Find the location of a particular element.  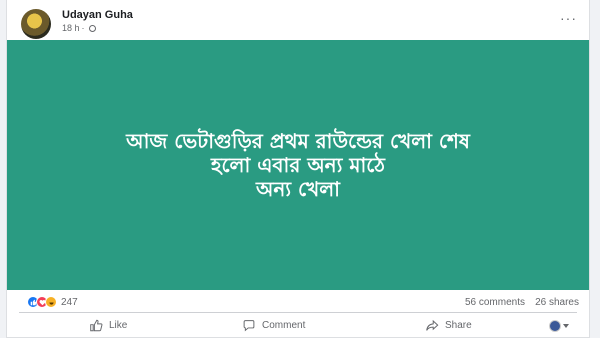

globe-icon is located at coordinates (92, 28).